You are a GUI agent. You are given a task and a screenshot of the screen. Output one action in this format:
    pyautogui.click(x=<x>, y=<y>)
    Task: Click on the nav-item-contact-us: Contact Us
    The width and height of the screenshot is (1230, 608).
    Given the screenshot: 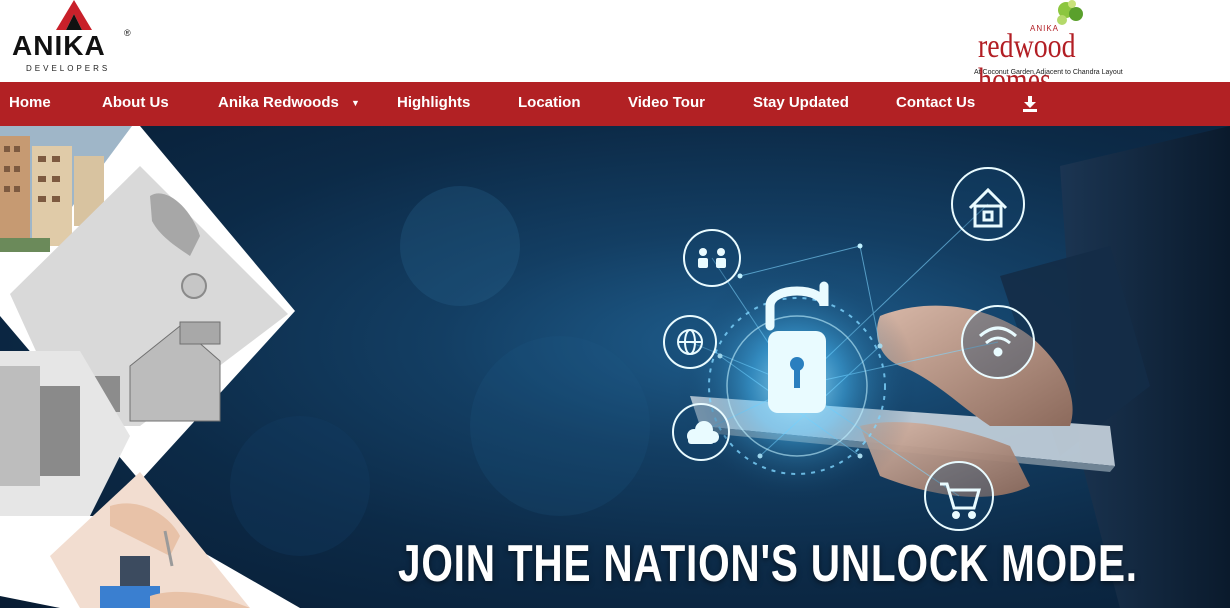 What is the action you would take?
    pyautogui.click(x=935, y=104)
    